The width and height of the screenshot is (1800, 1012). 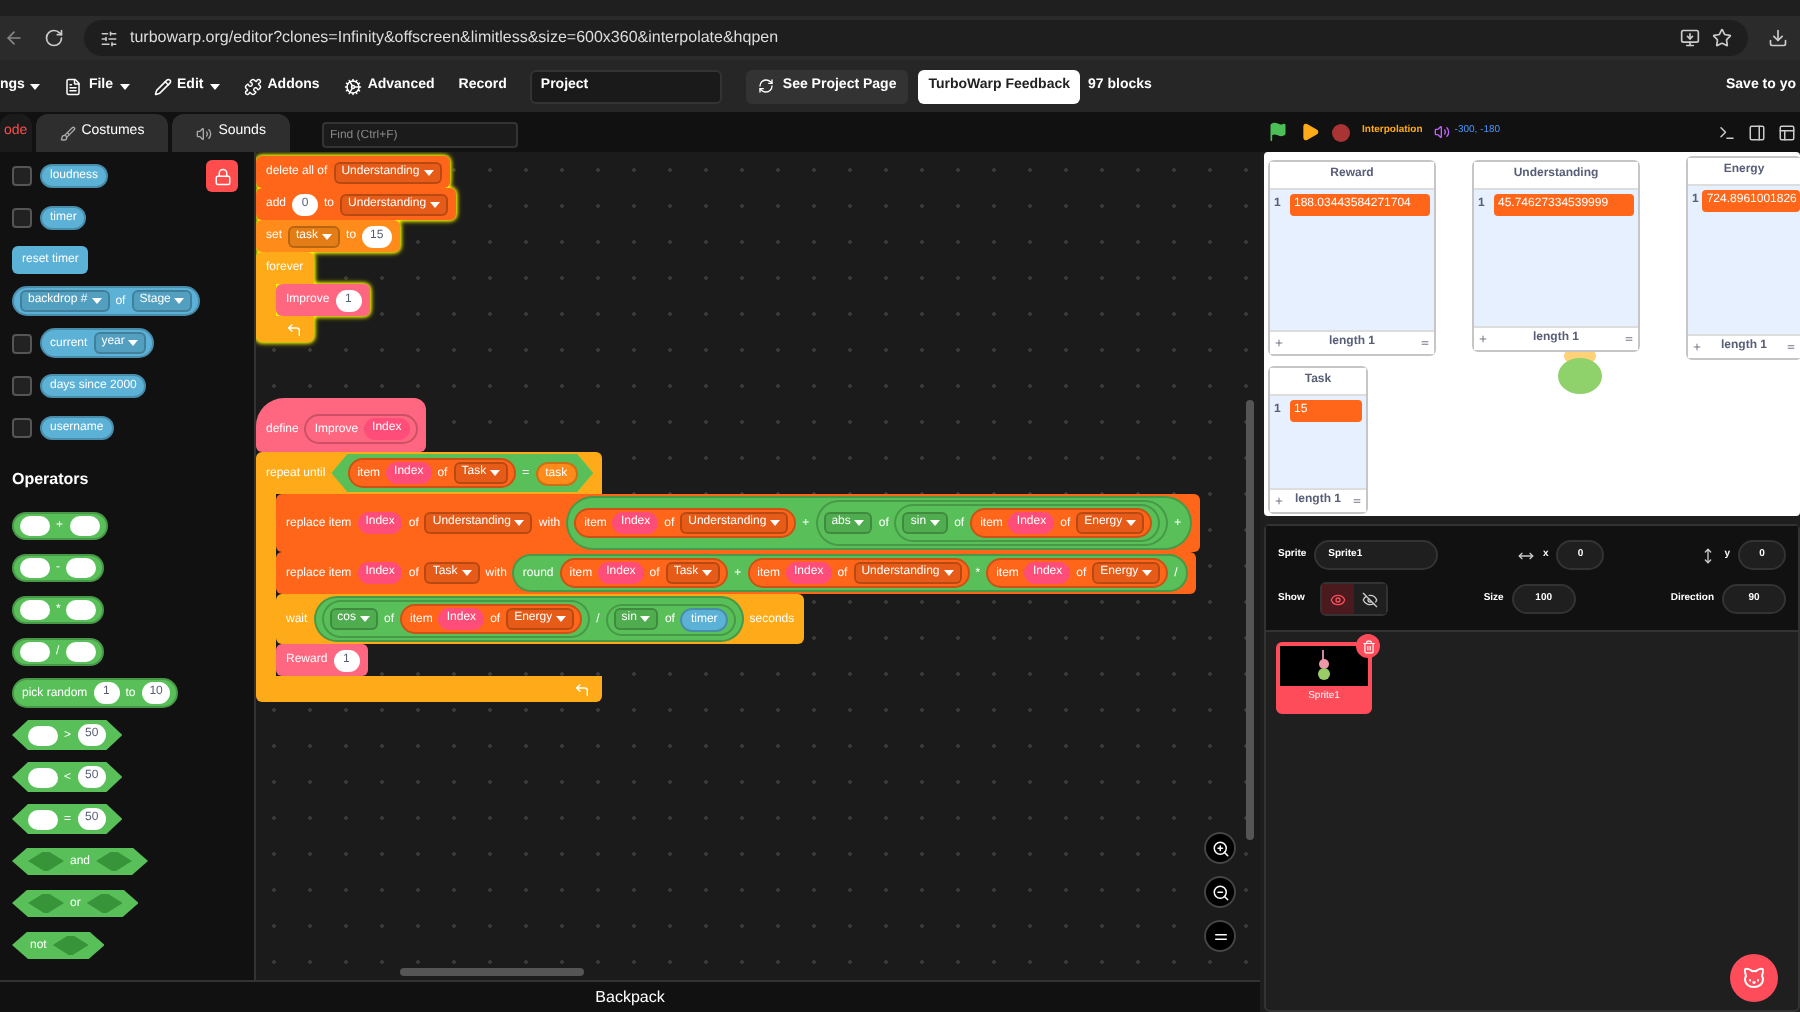 I want to click on flag-icon, so click(x=1278, y=132).